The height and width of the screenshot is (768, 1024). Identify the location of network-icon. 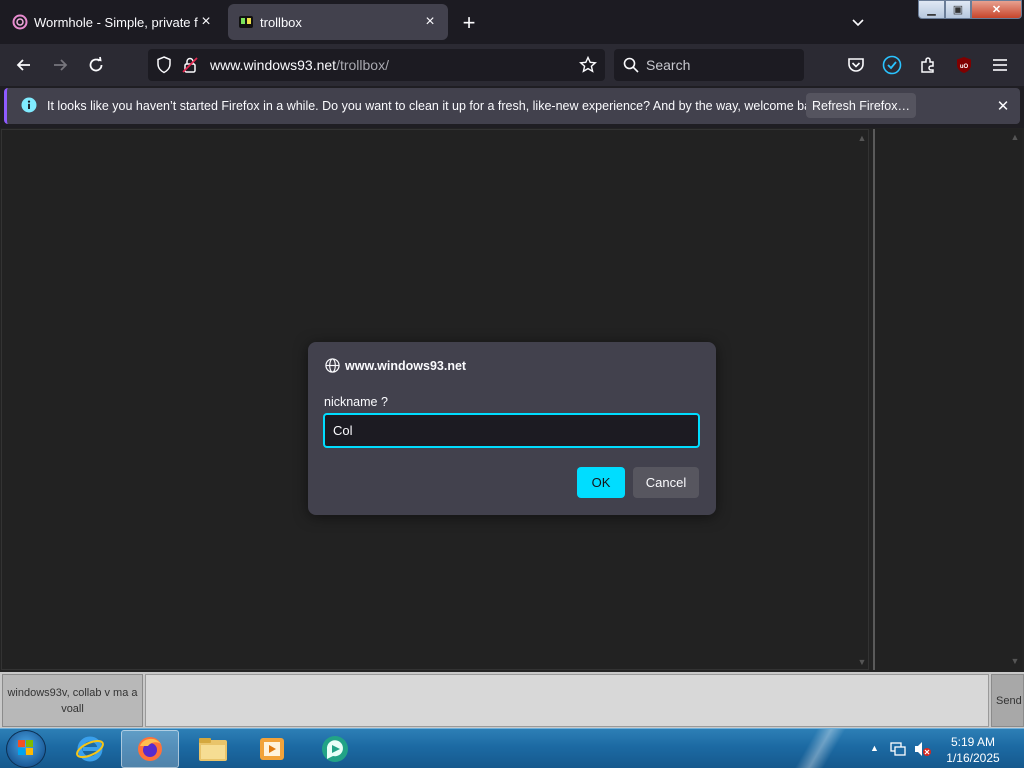
(898, 750).